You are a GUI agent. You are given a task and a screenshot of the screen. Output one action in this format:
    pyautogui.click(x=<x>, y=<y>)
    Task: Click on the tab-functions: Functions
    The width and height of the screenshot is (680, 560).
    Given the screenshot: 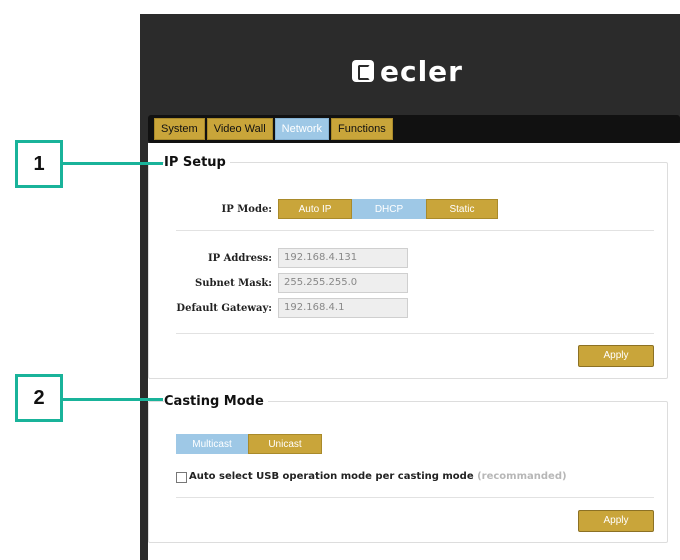 What is the action you would take?
    pyautogui.click(x=362, y=129)
    